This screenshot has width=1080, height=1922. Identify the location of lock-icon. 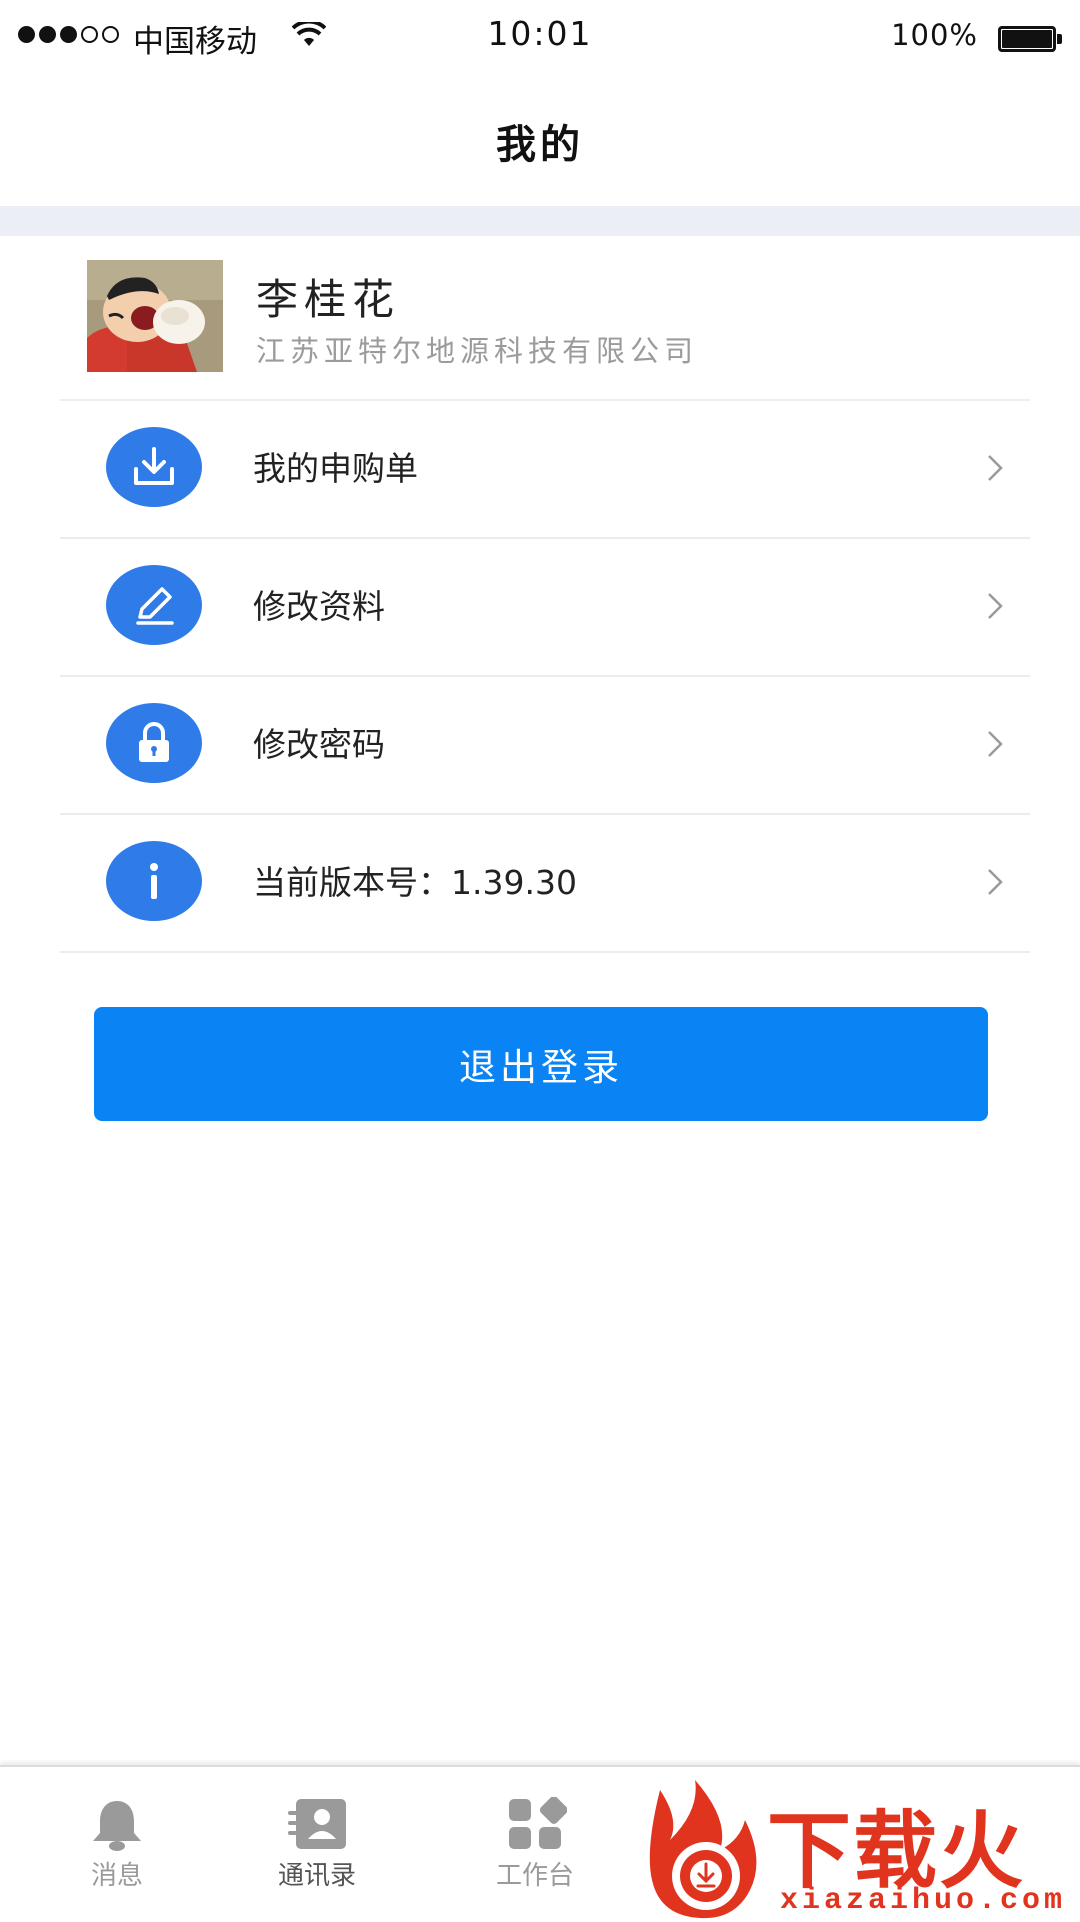
(154, 743).